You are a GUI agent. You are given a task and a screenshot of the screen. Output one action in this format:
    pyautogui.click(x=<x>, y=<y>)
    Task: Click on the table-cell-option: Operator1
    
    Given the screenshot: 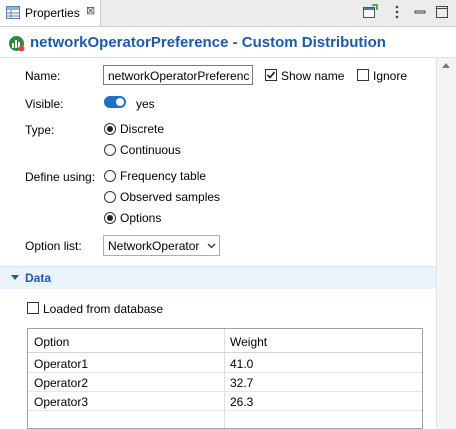 What is the action you would take?
    pyautogui.click(x=61, y=364)
    